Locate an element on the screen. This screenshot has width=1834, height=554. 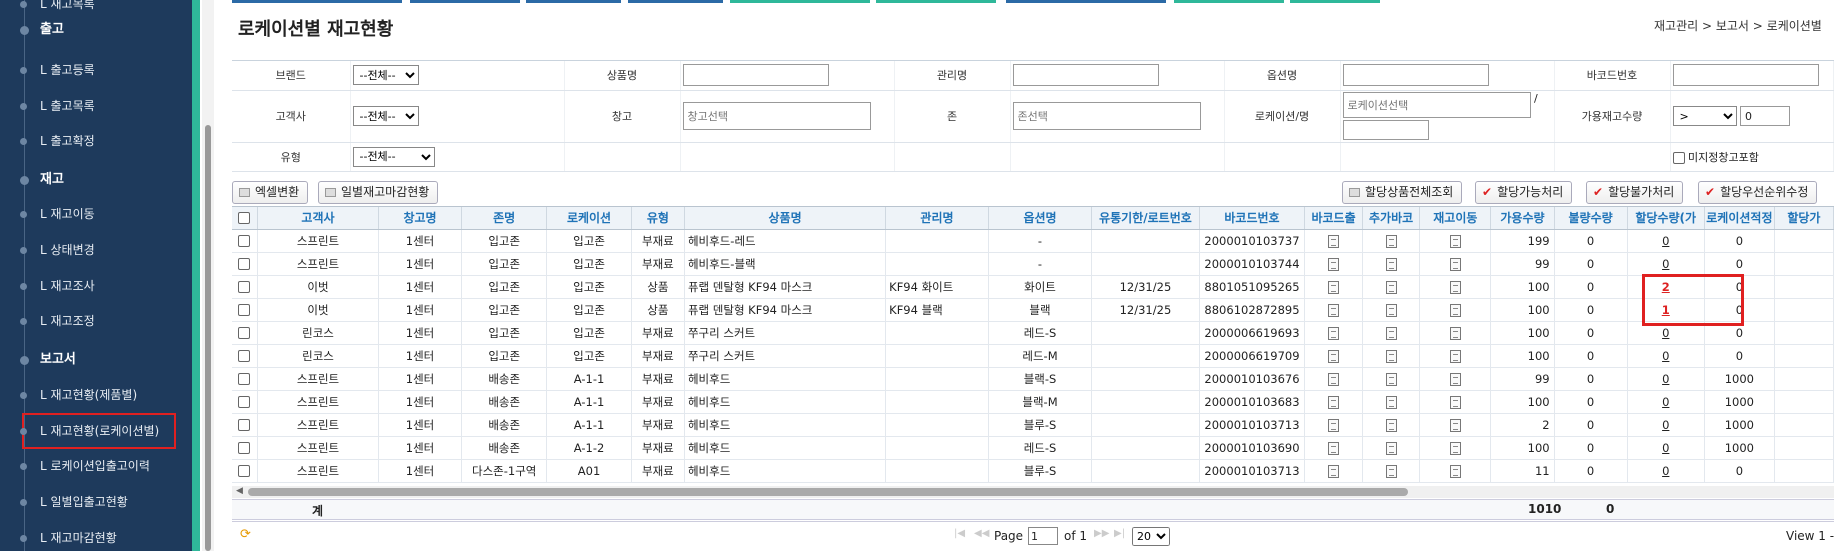
sidebar-item-stock-survey: L 재고조사 is located at coordinates (95, 286).